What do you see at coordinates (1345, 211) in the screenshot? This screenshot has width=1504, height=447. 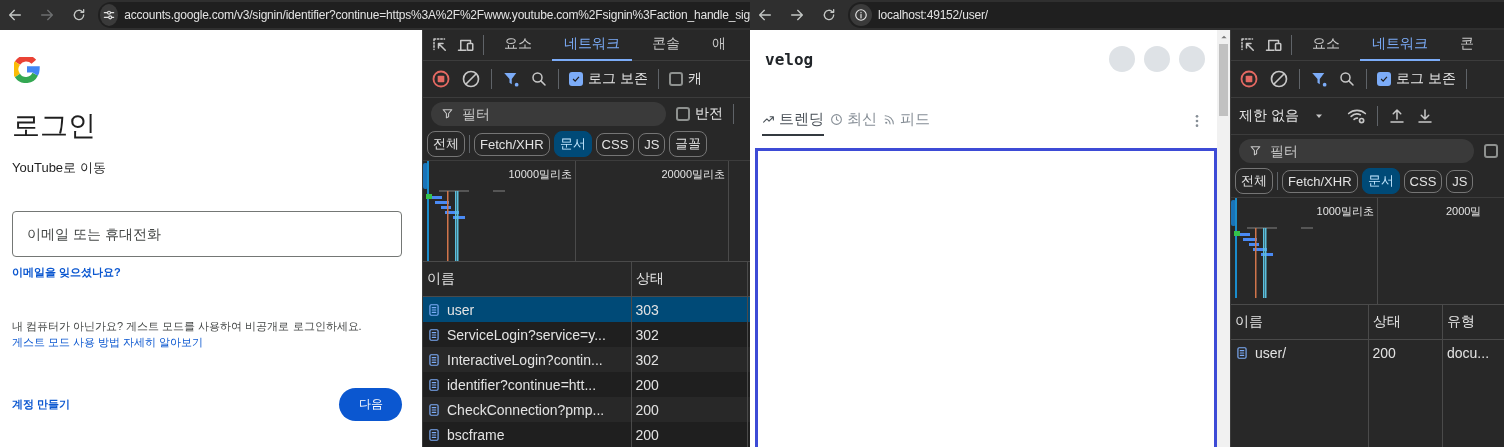 I see `time-tick-label: 1000밀리초` at bounding box center [1345, 211].